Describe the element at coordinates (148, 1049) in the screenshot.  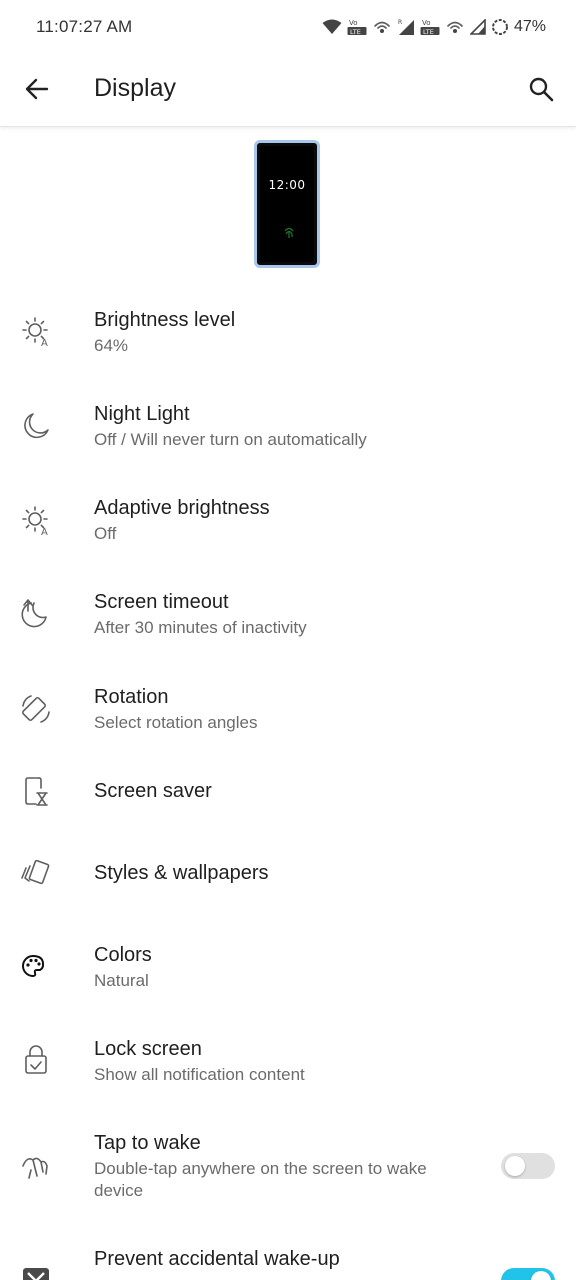
I see `setting-title: Lock screen` at that location.